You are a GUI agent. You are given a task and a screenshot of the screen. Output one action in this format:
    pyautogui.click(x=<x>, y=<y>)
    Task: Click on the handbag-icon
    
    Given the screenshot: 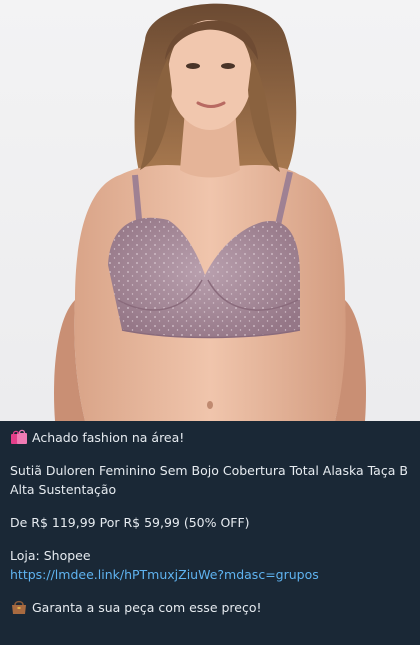 What is the action you would take?
    pyautogui.click(x=19, y=607)
    